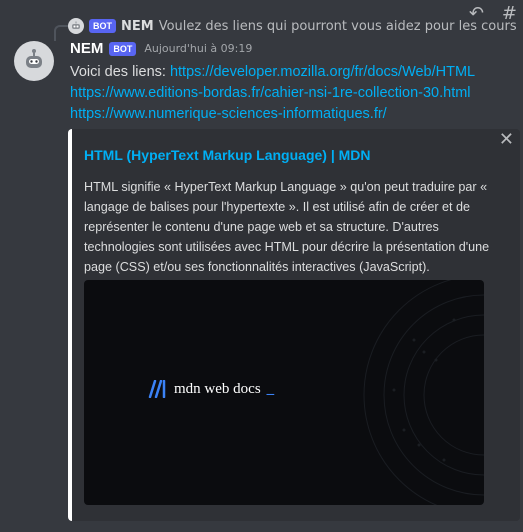 Image resolution: width=523 pixels, height=532 pixels. I want to click on mdn-logo-cursor: _, so click(270, 388).